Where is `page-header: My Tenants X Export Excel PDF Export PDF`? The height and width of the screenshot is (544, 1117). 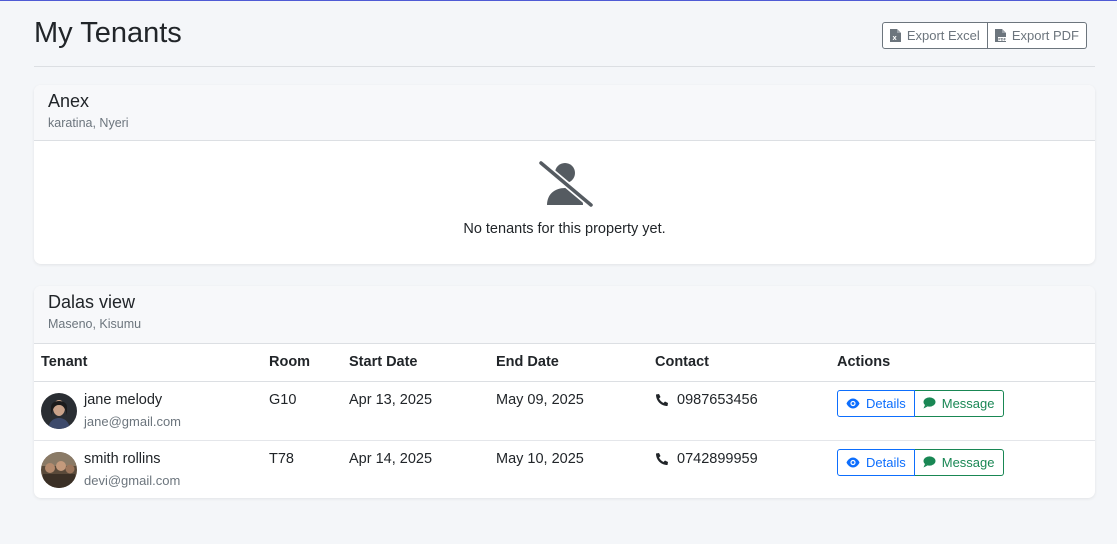 page-header: My Tenants X Export Excel PDF Export PDF is located at coordinates (564, 34).